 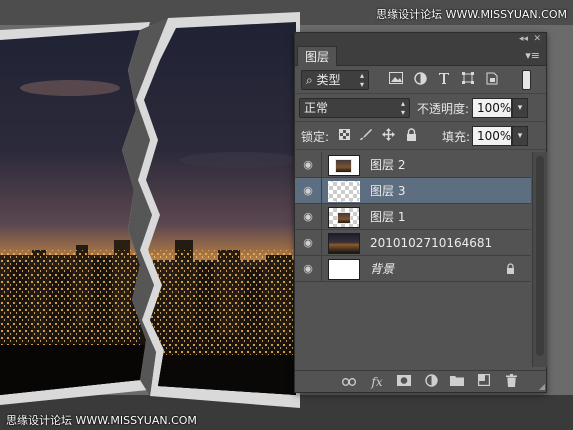 What do you see at coordinates (404, 382) in the screenshot?
I see `mask-icon` at bounding box center [404, 382].